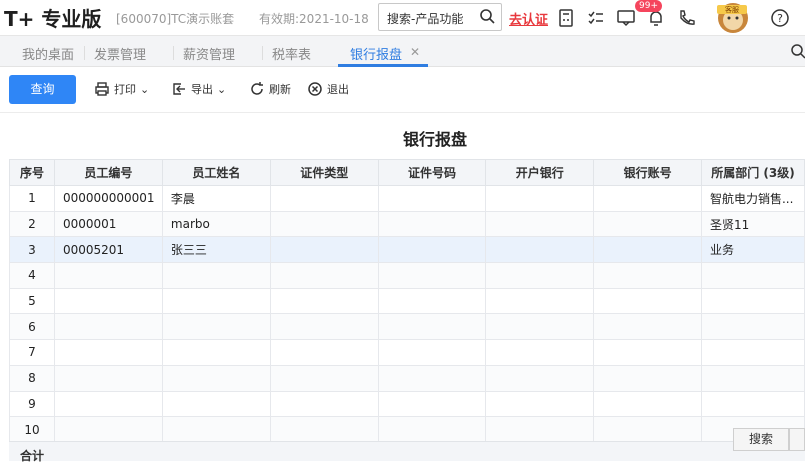 This screenshot has width=805, height=464. I want to click on search-button: 搜索, so click(761, 439).